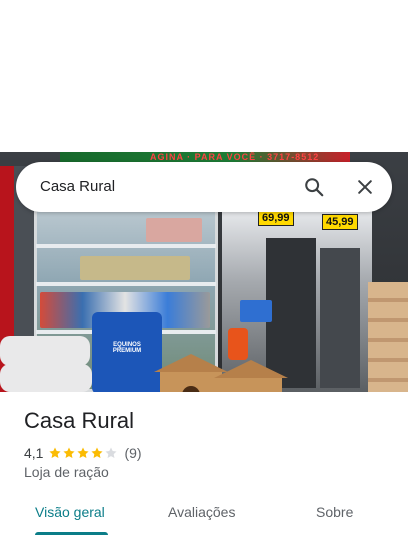  What do you see at coordinates (340, 318) in the screenshot?
I see `store-rack` at bounding box center [340, 318].